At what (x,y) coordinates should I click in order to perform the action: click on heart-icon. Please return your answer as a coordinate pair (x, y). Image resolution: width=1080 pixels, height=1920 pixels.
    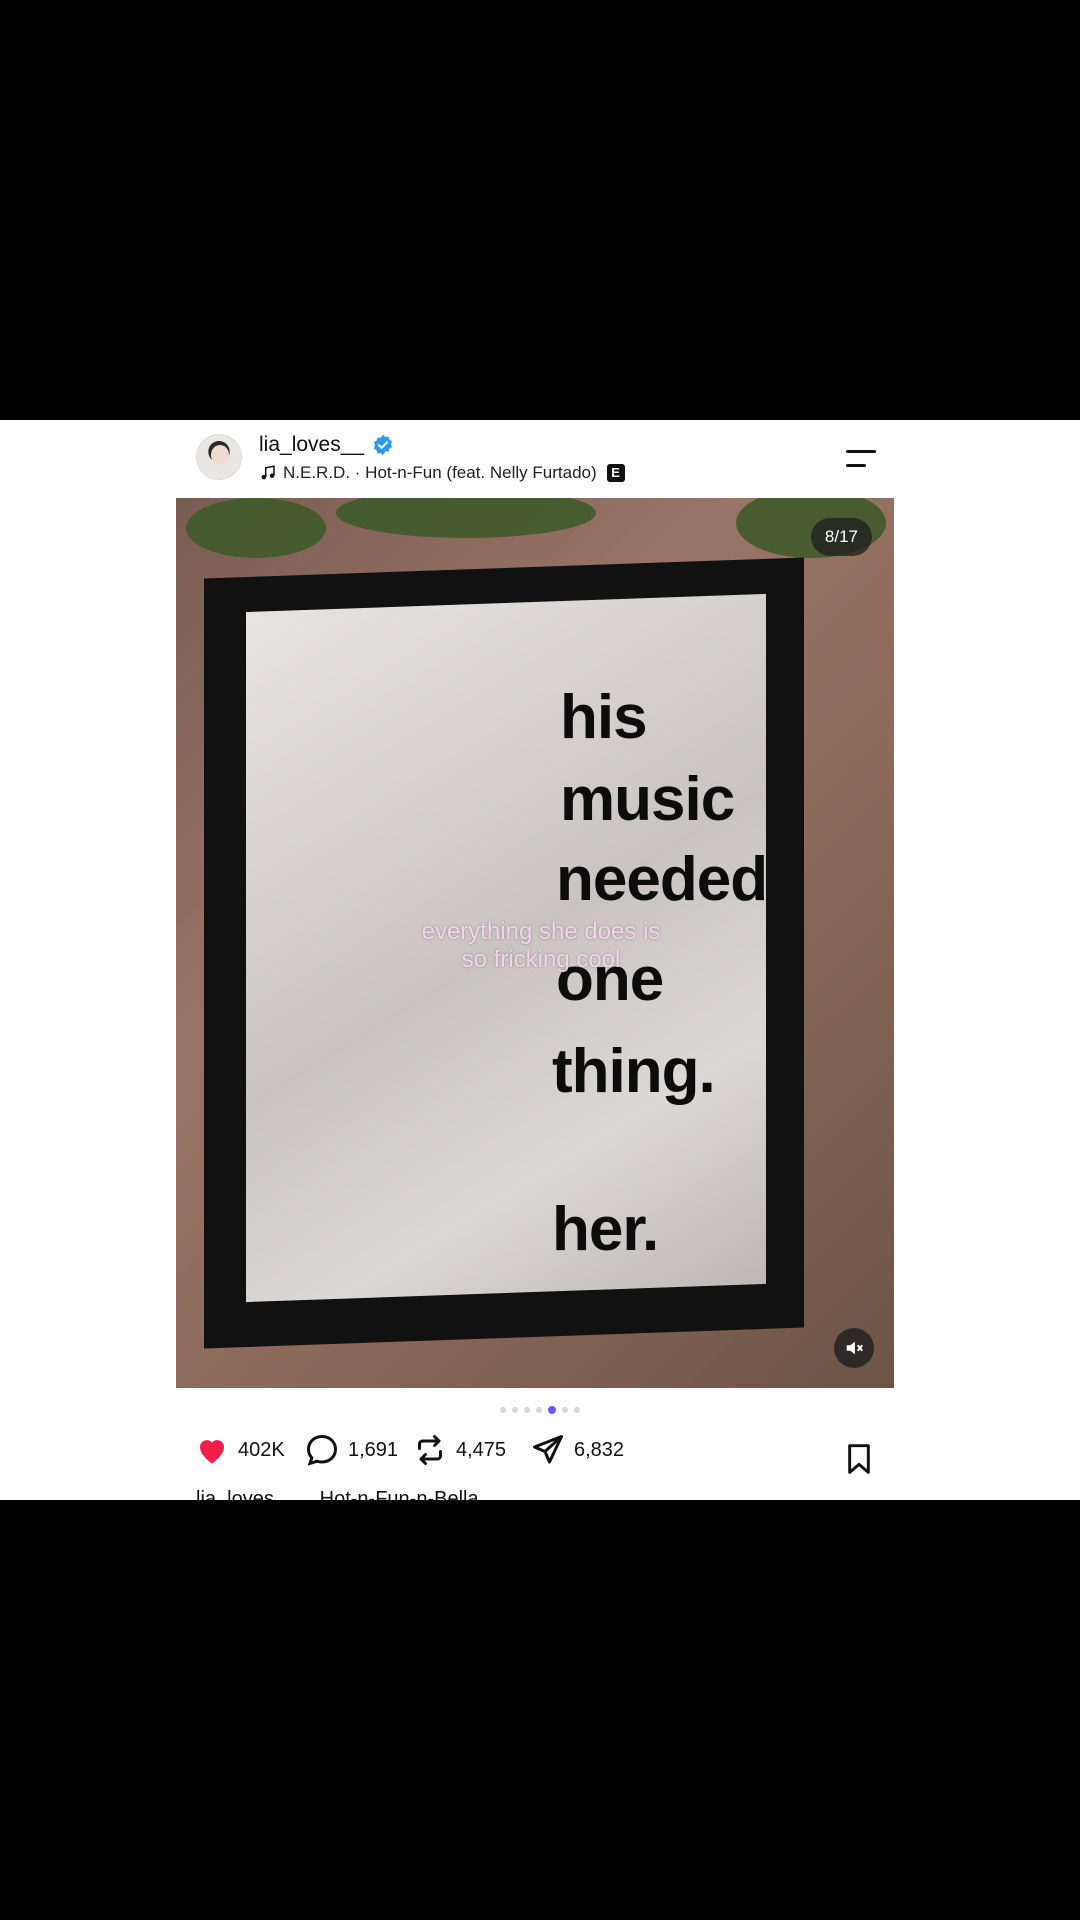
    Looking at the image, I should click on (212, 1452).